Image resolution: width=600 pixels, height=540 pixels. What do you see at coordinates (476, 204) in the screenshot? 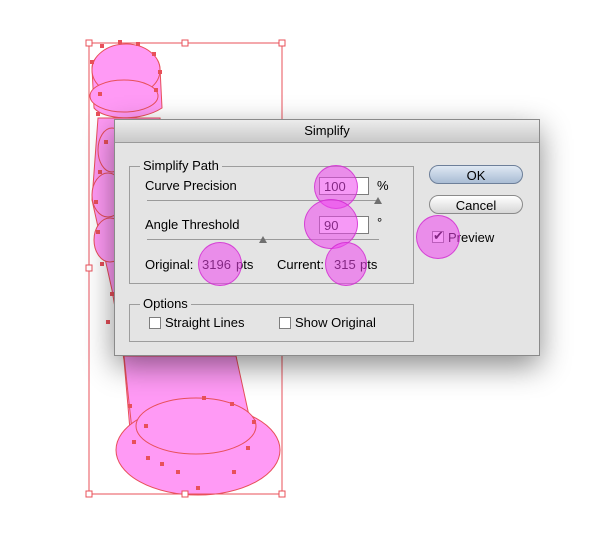
I see `cancel-button: Cancel` at bounding box center [476, 204].